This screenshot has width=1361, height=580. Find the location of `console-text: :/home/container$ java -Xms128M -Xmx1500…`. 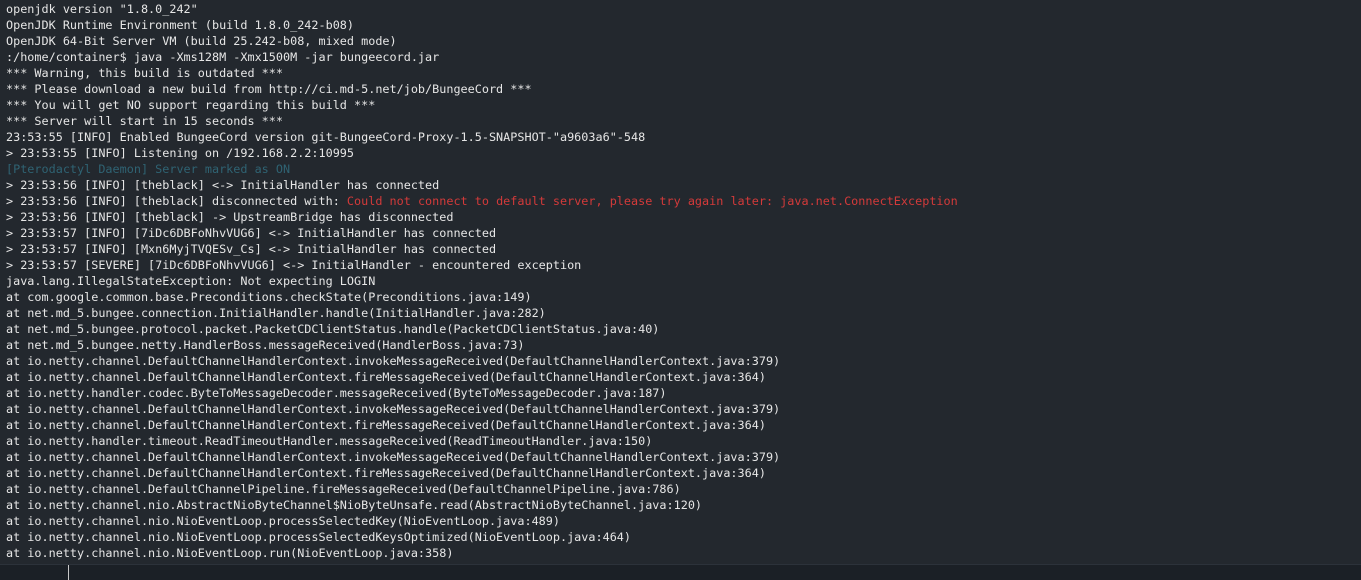

console-text: :/home/container$ java -Xms128M -Xmx1500… is located at coordinates (223, 57).